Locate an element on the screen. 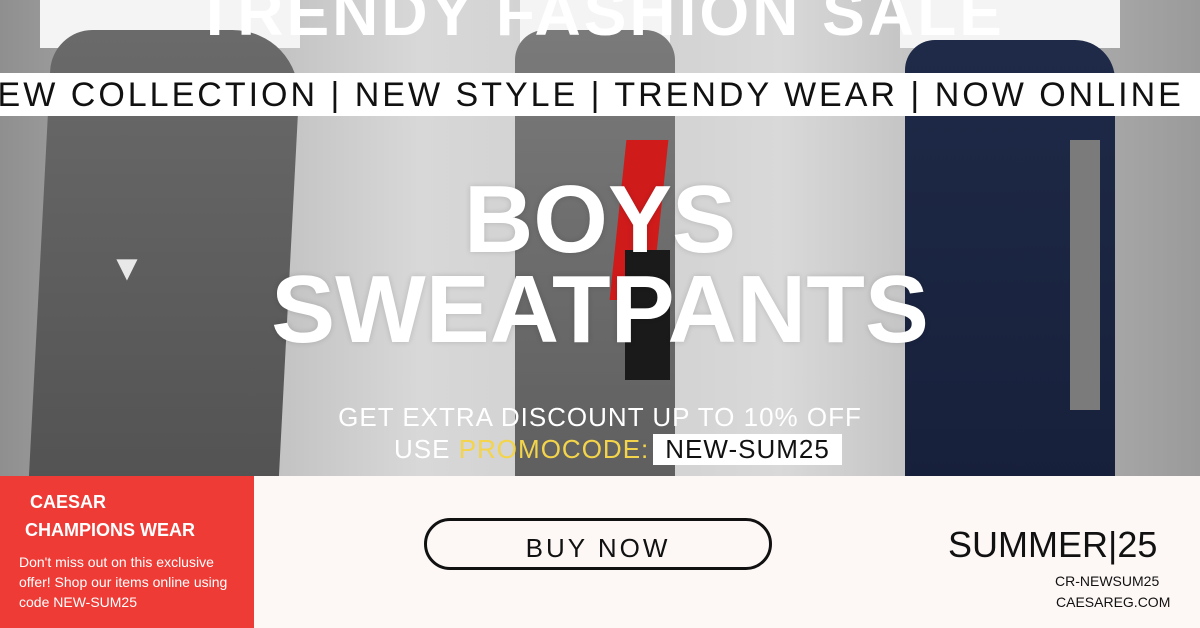 The image size is (1200, 628). campaign-code: CR-NEWSUM25 is located at coordinates (1107, 581).